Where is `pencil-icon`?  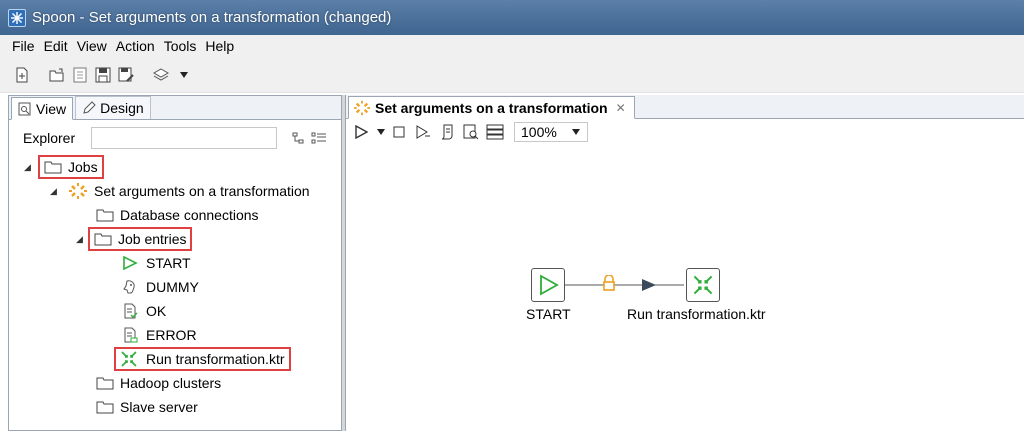 pencil-icon is located at coordinates (89, 107).